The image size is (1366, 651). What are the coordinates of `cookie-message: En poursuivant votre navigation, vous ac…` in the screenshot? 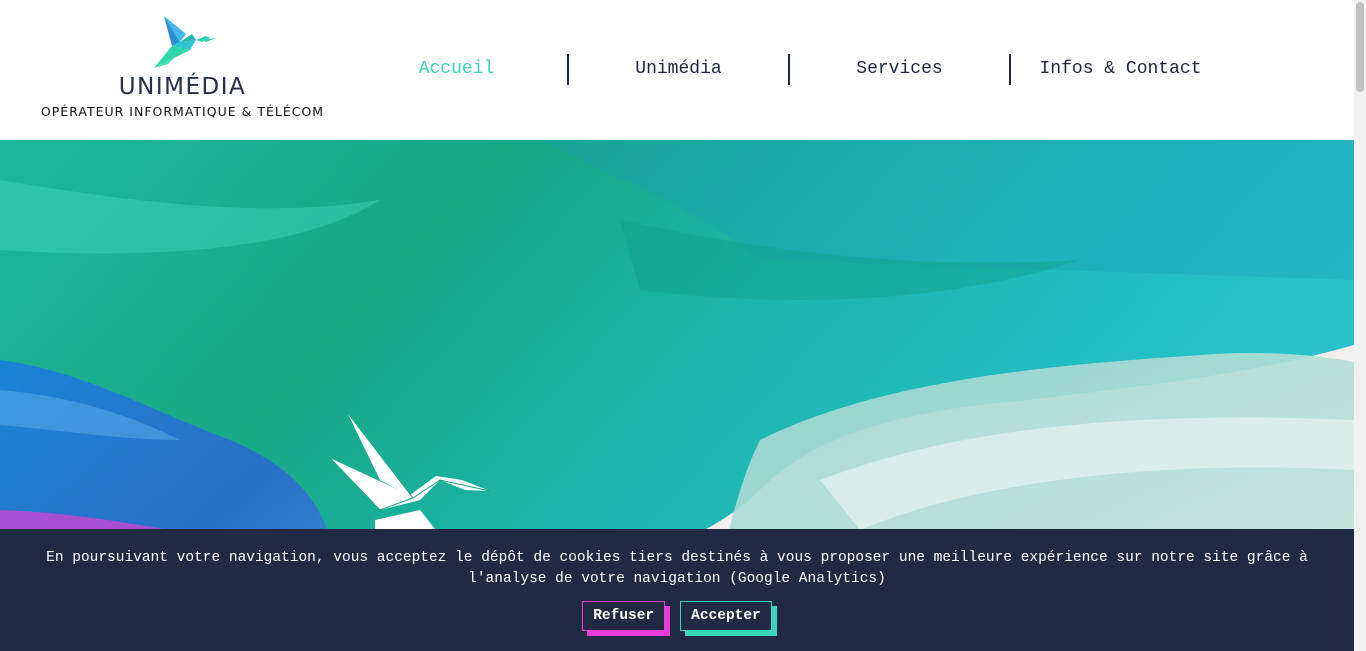 It's located at (677, 568).